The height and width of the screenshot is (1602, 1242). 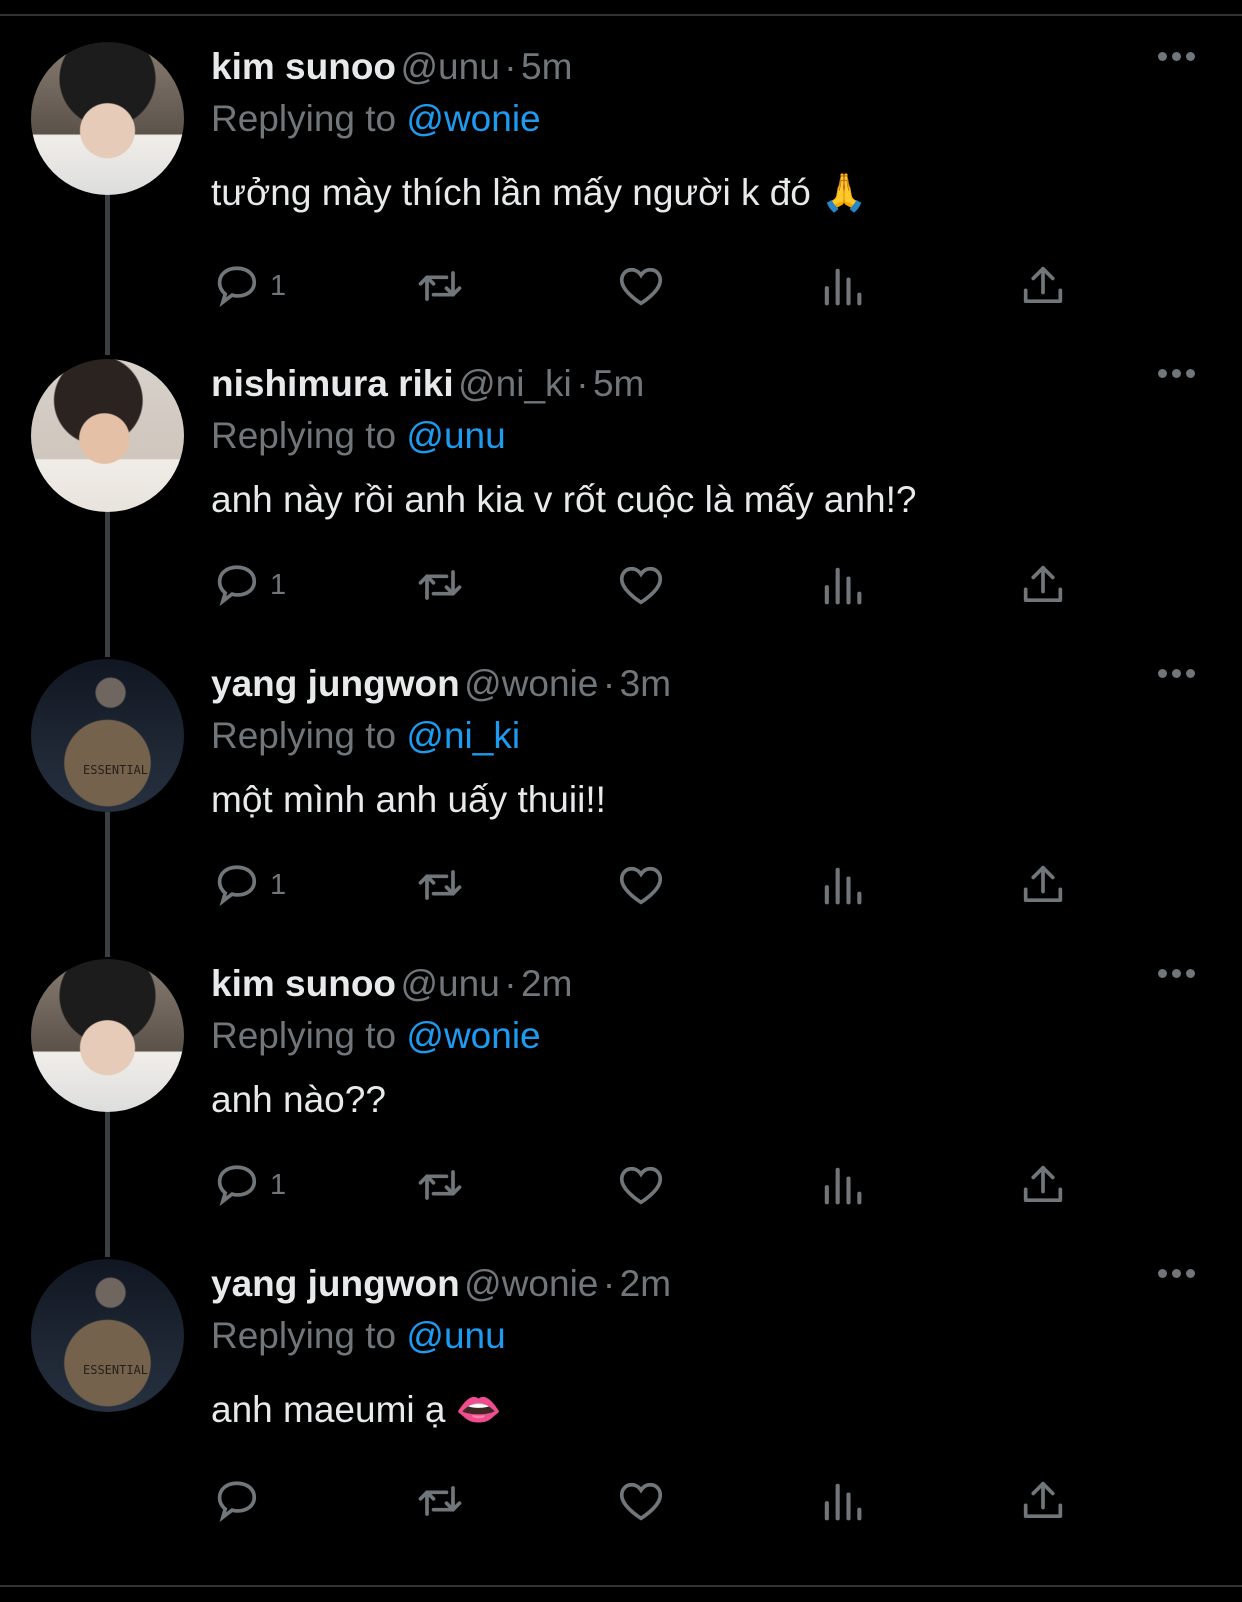 What do you see at coordinates (621, 1586) in the screenshot?
I see `bottom-divider` at bounding box center [621, 1586].